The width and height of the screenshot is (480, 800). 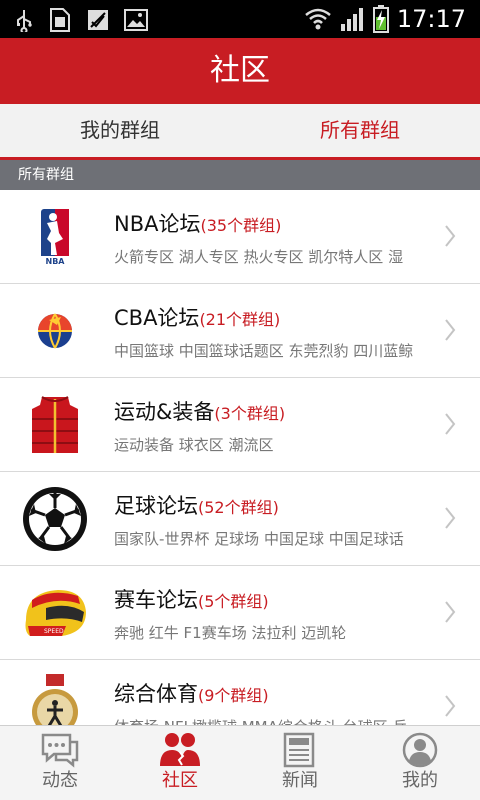 What do you see at coordinates (240, 319) in the screenshot?
I see `group-count: (21个群组)` at bounding box center [240, 319].